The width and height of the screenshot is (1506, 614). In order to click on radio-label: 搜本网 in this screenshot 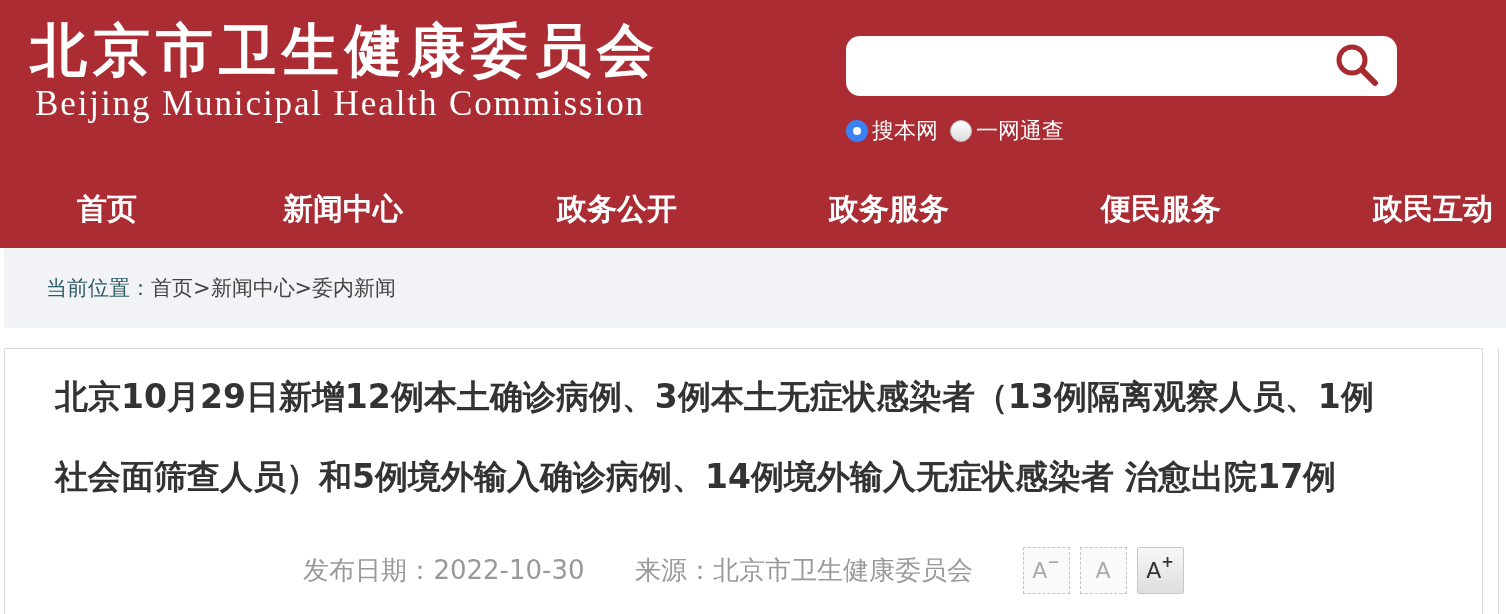, I will do `click(905, 131)`.